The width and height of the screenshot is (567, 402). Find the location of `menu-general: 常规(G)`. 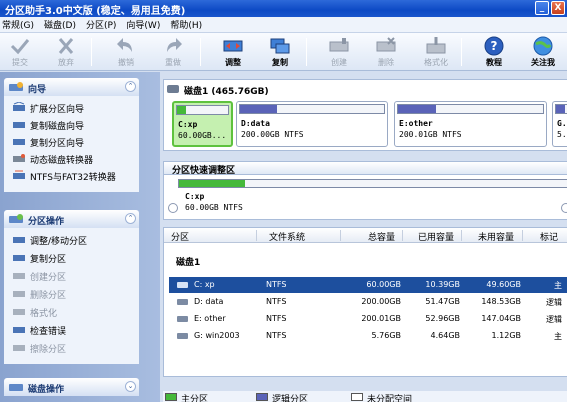

menu-general: 常规(G) is located at coordinates (18, 24).